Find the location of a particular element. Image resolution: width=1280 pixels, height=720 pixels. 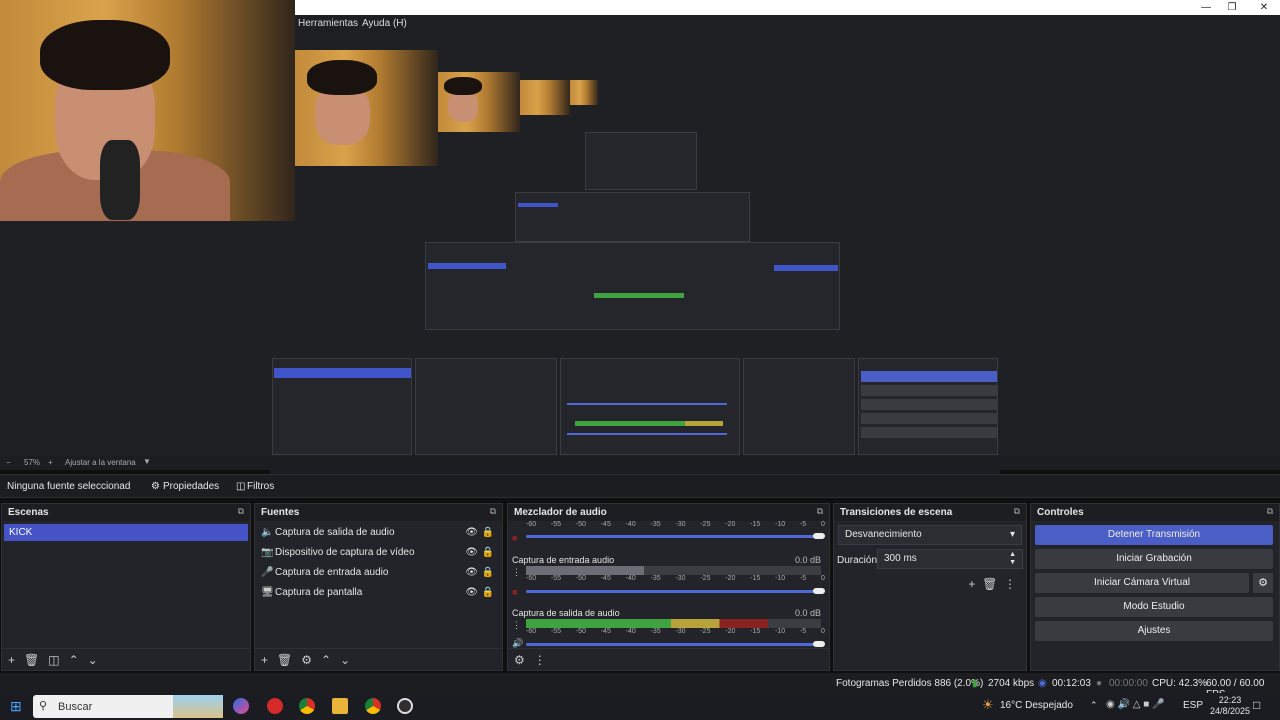

language-indicator: ESP is located at coordinates (1193, 705).